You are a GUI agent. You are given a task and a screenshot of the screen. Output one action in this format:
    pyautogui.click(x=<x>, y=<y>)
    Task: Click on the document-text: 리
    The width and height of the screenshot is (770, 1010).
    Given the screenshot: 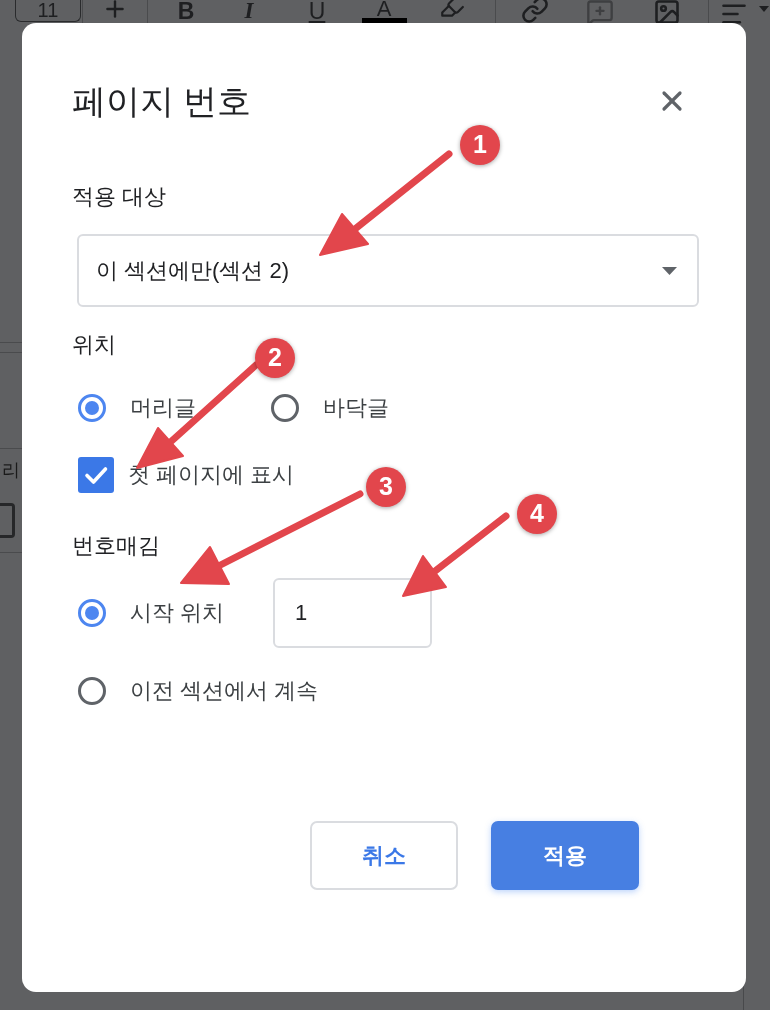 What is the action you would take?
    pyautogui.click(x=10, y=470)
    